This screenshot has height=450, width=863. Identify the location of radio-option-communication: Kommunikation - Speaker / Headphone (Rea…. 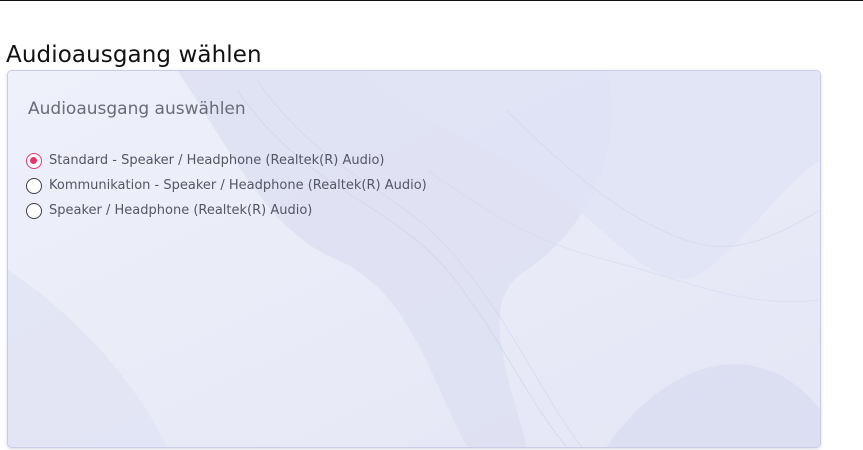
(226, 185).